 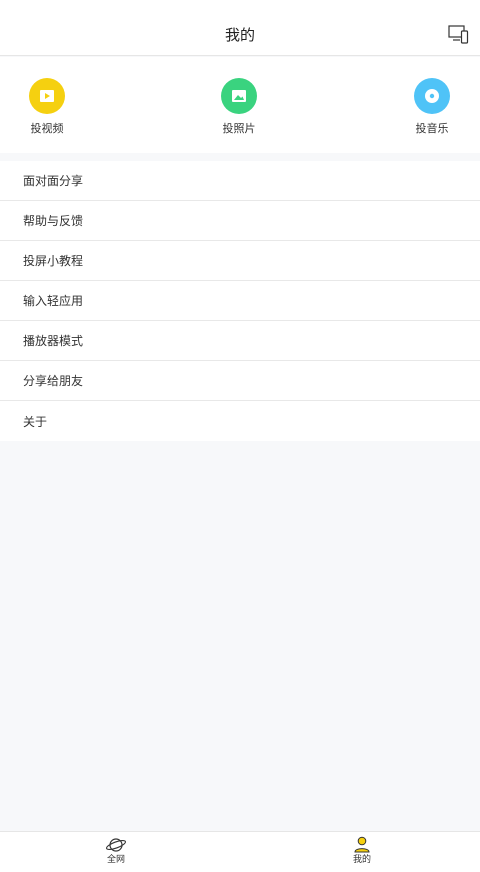 What do you see at coordinates (432, 128) in the screenshot?
I see `cast-music-label: 投音乐` at bounding box center [432, 128].